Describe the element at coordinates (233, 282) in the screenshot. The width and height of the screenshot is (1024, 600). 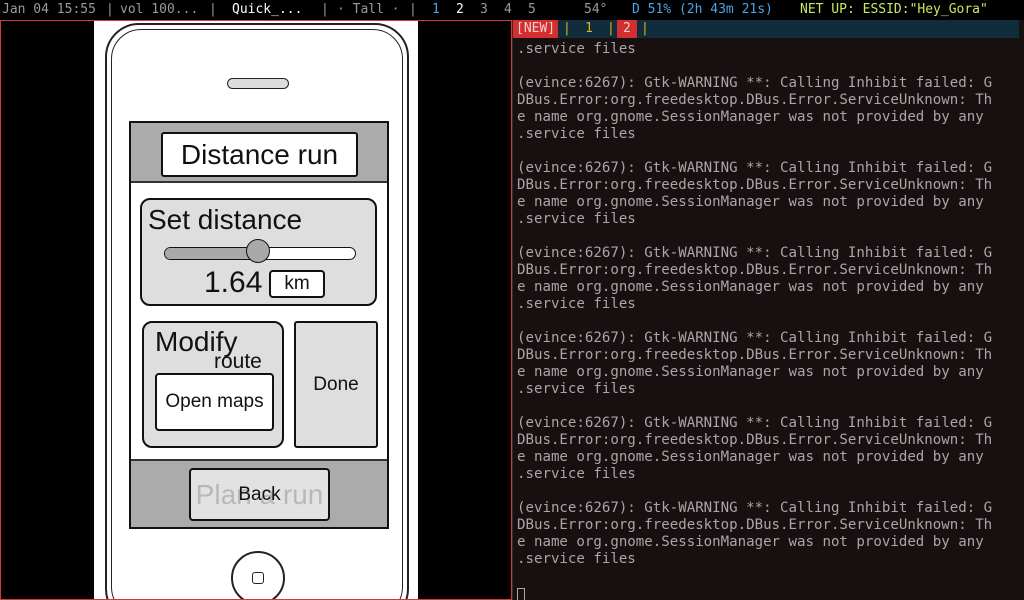
I see `distance-value: 1.64` at that location.